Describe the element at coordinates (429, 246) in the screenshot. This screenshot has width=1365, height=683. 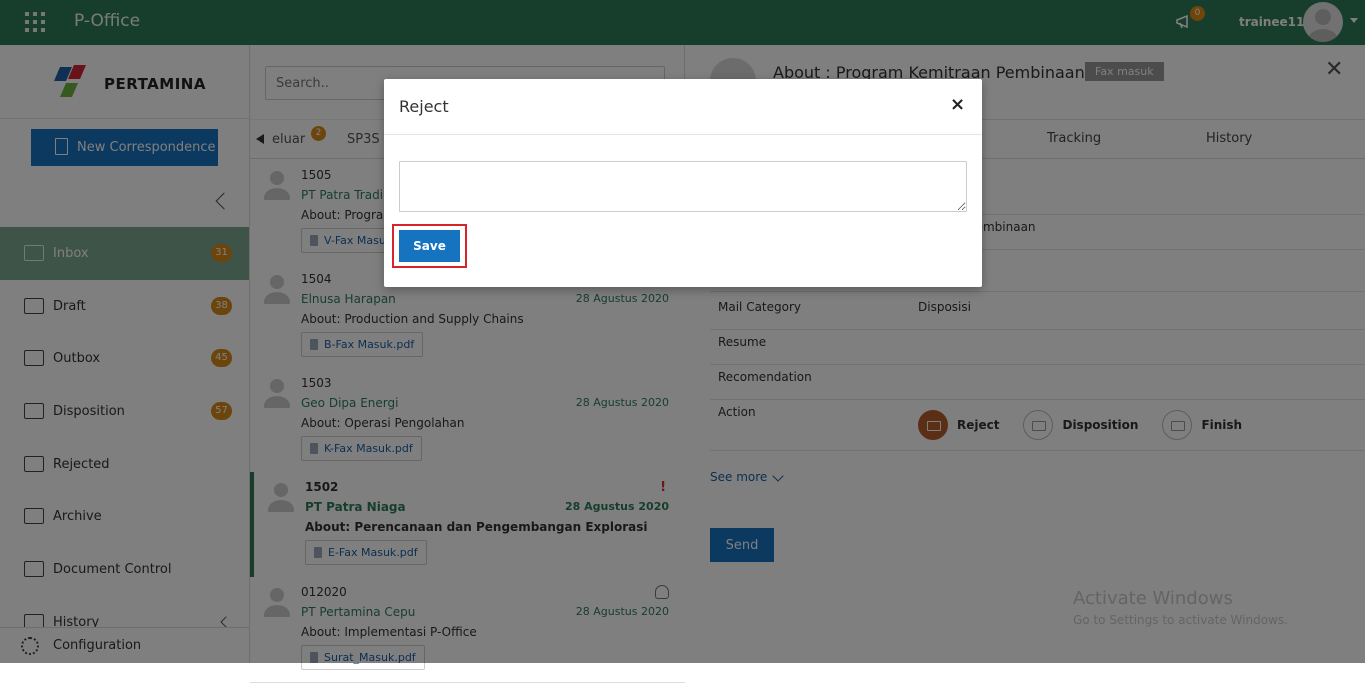
I see `save-button: Save` at that location.